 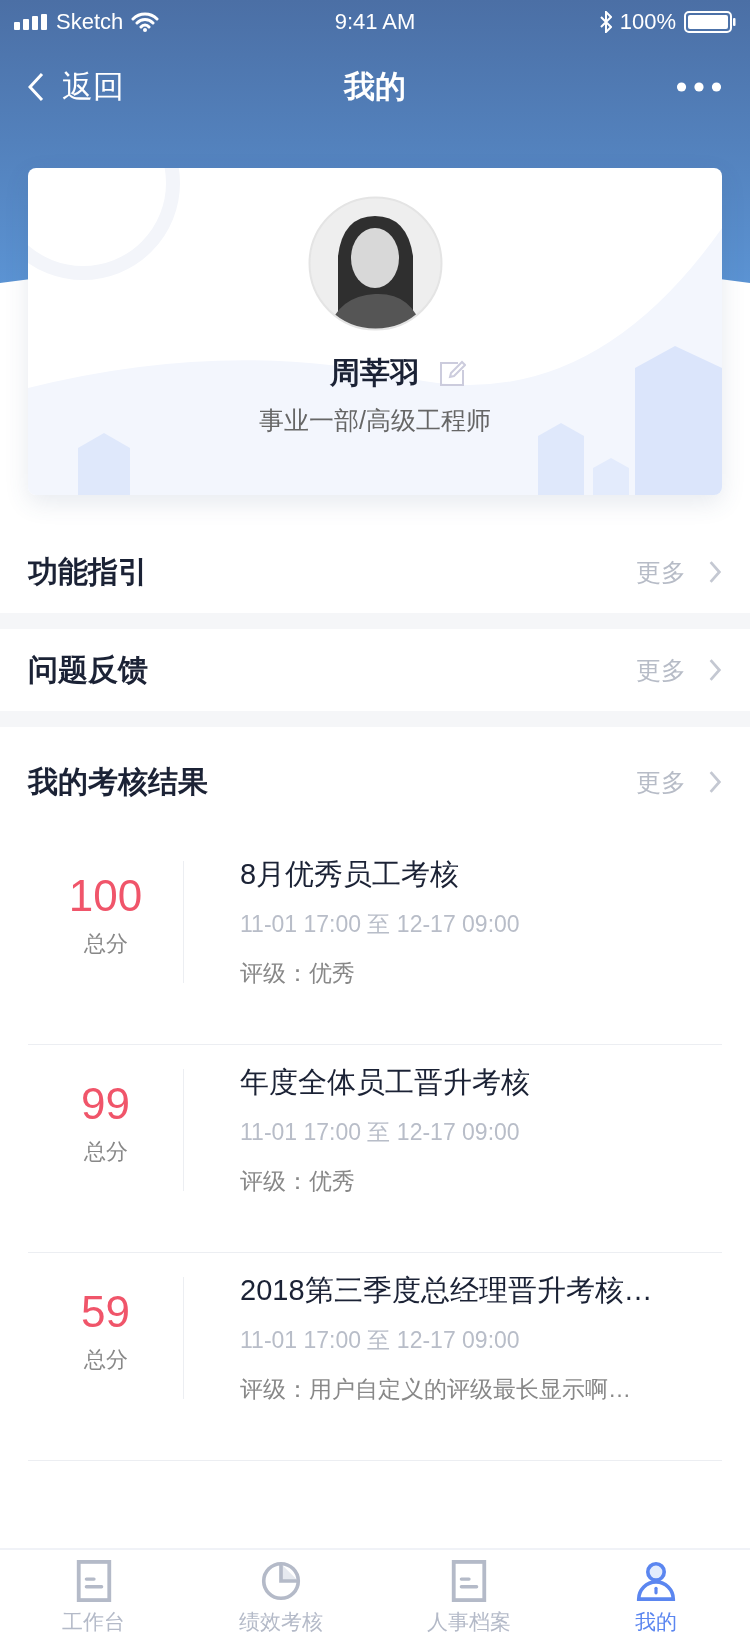 What do you see at coordinates (375, 373) in the screenshot?
I see `user-name: 周莘羽` at bounding box center [375, 373].